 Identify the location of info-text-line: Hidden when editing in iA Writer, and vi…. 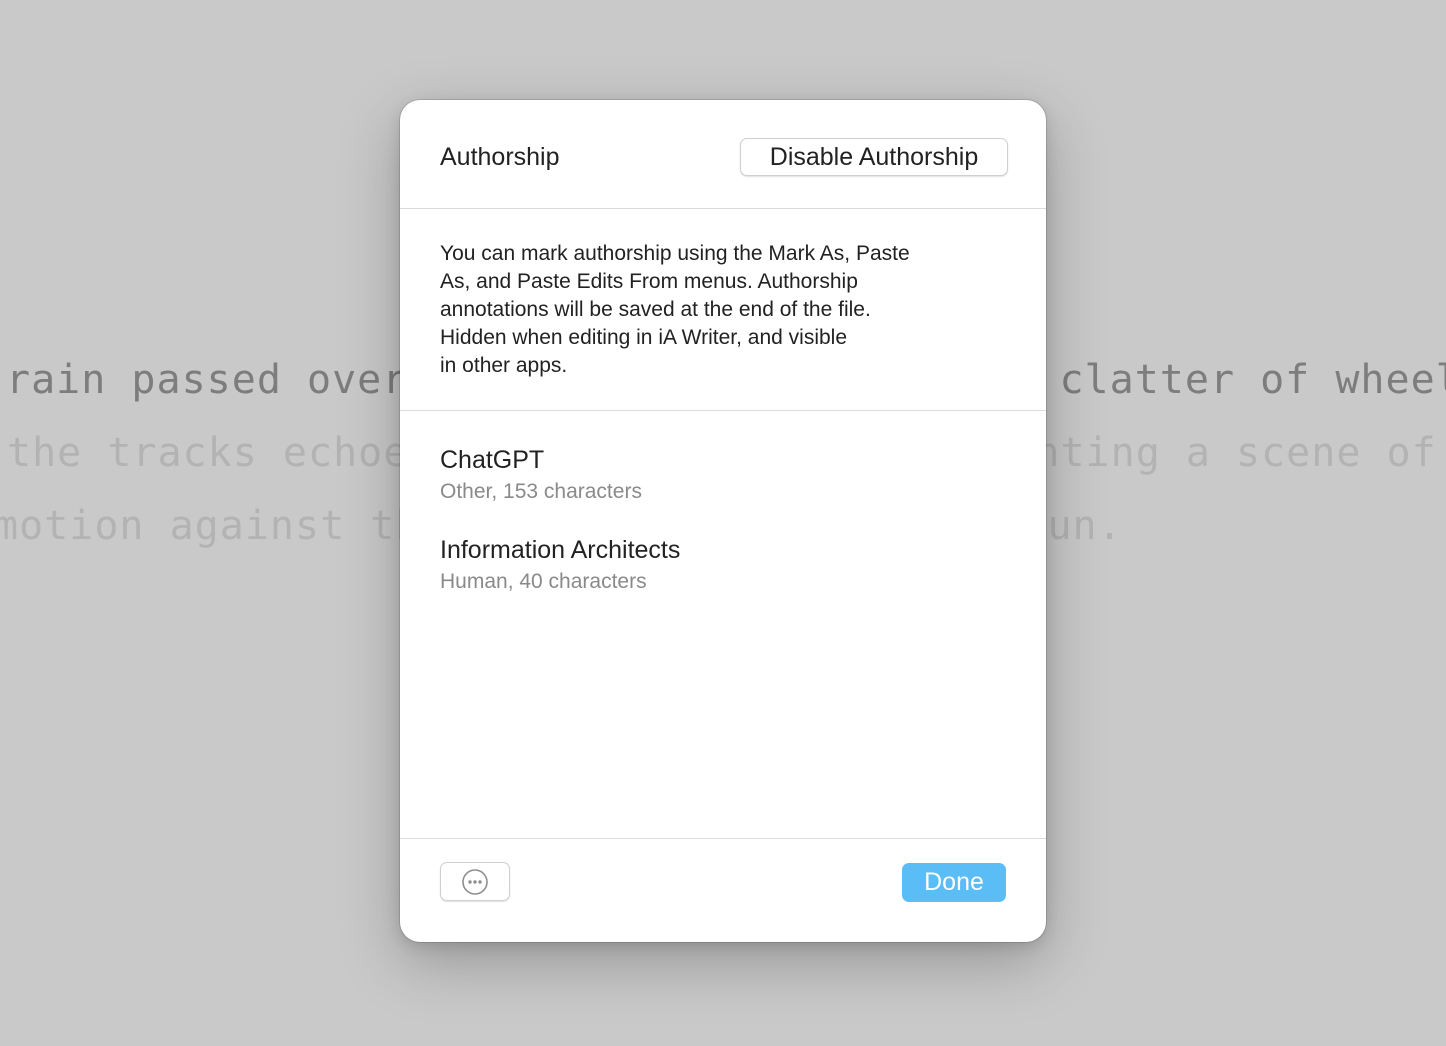
(644, 337).